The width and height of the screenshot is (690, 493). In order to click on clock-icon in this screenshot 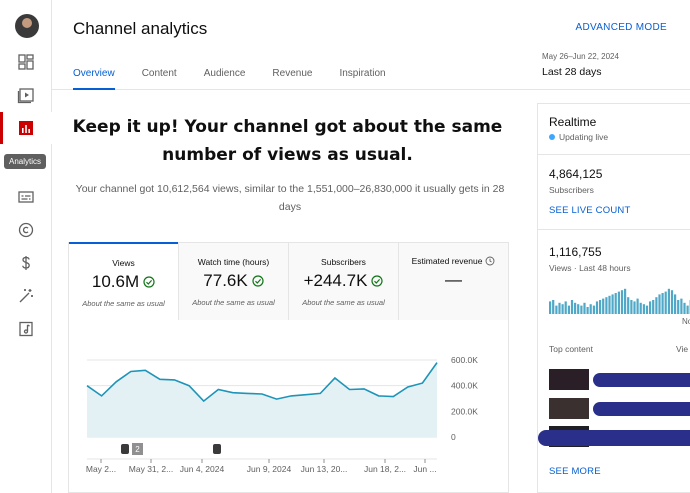, I will do `click(490, 261)`.